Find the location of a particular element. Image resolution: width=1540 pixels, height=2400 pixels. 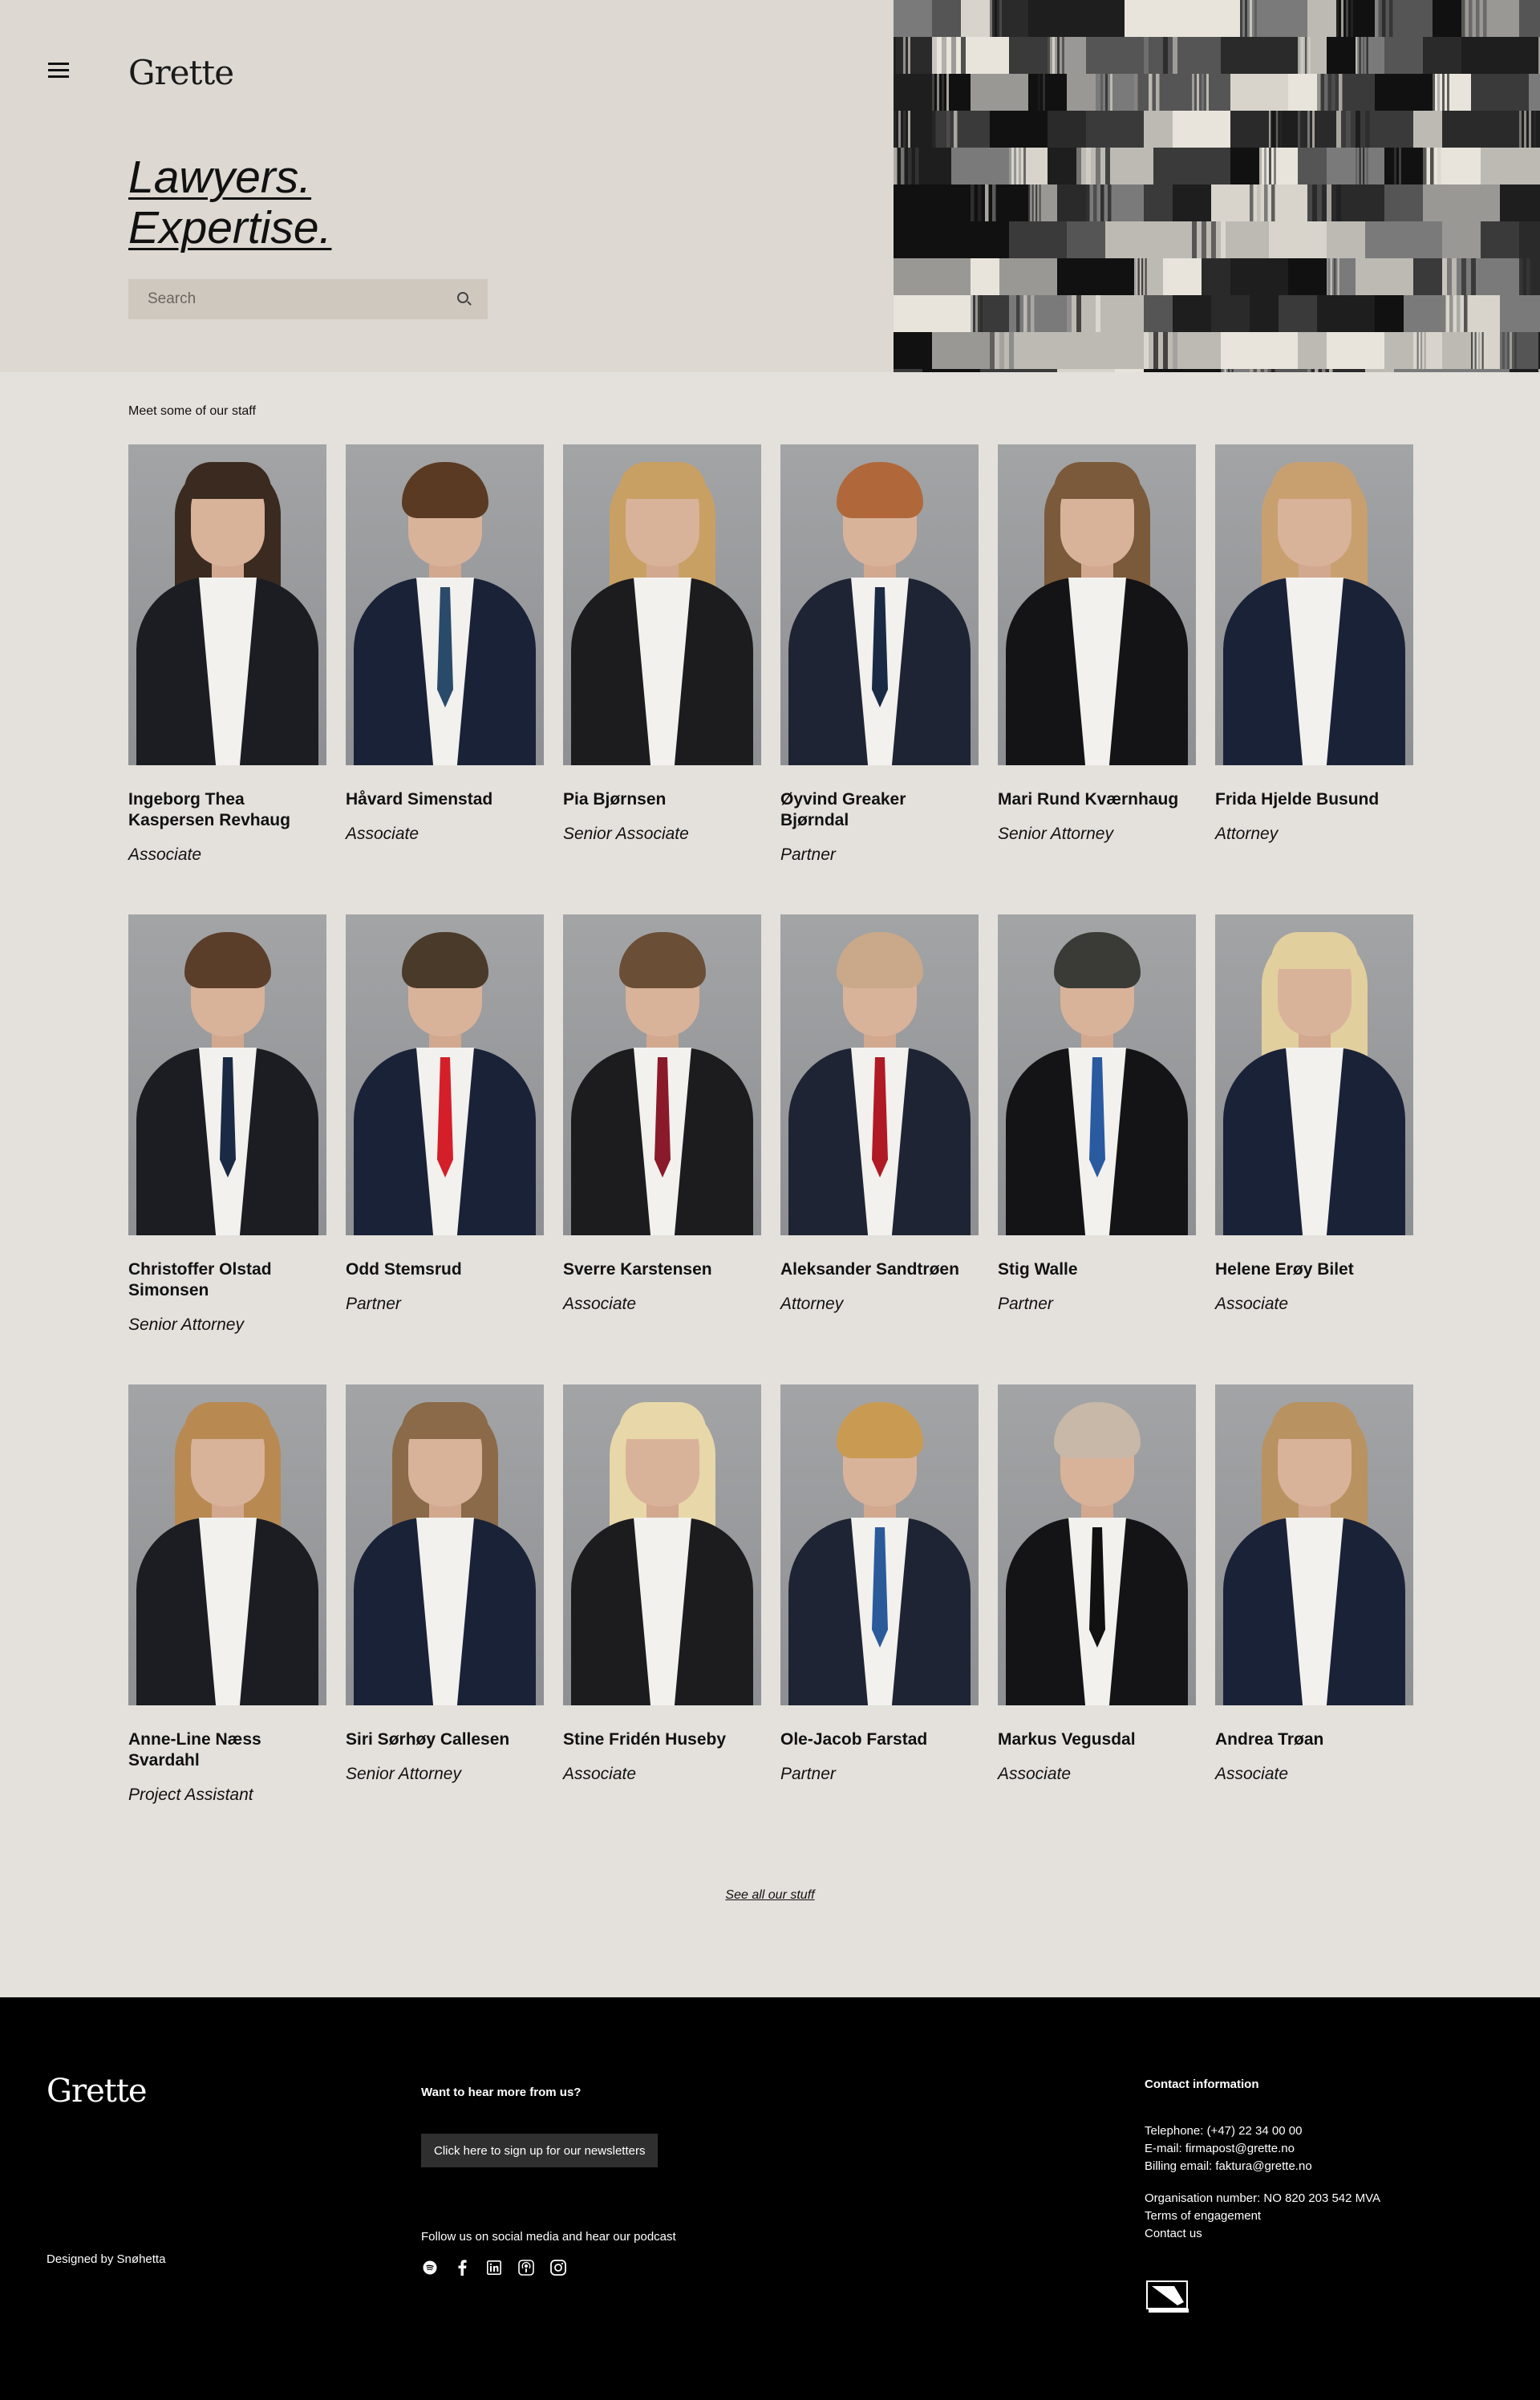

tagline-line-2: Expertise. is located at coordinates (230, 227).